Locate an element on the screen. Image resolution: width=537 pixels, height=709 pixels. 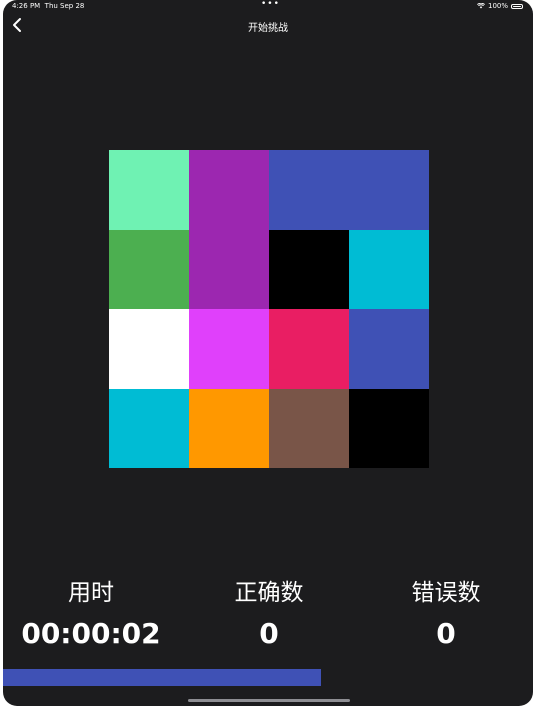
tile-pink is located at coordinates (309, 349).